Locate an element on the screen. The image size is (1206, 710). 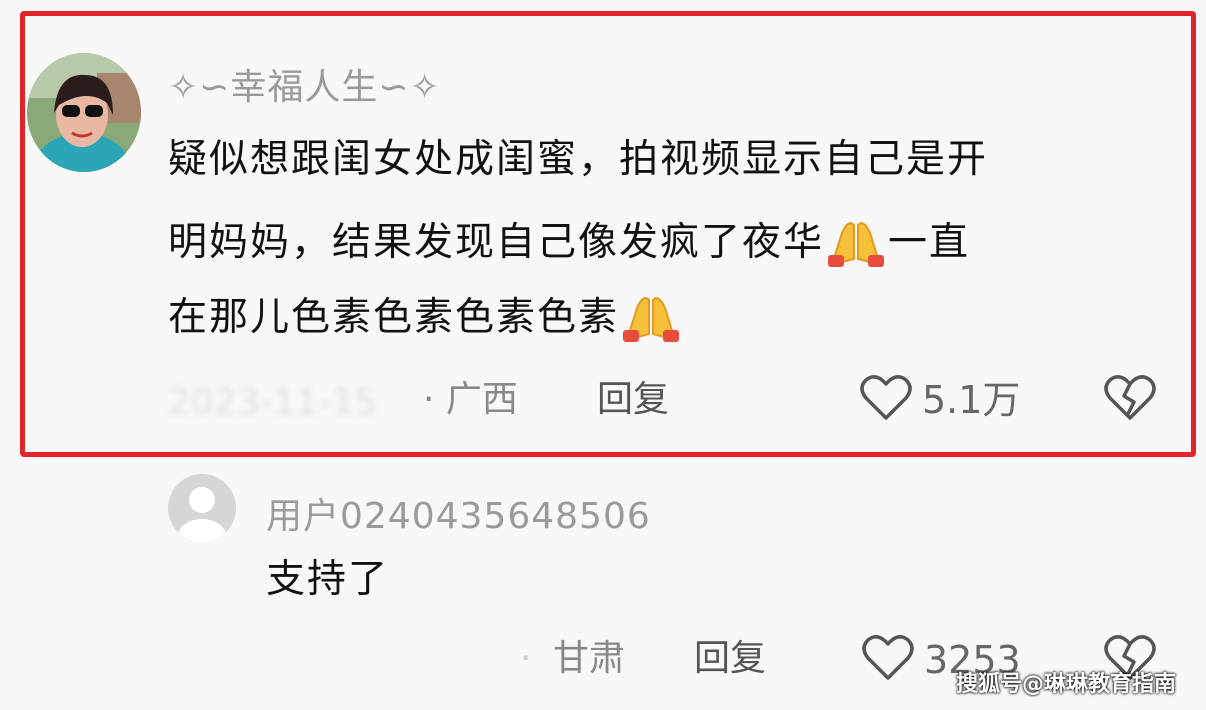
comment-text-line: 疑似想跟闺女处成闺蜜，拍视频显示自己是开 is located at coordinates (578, 159).